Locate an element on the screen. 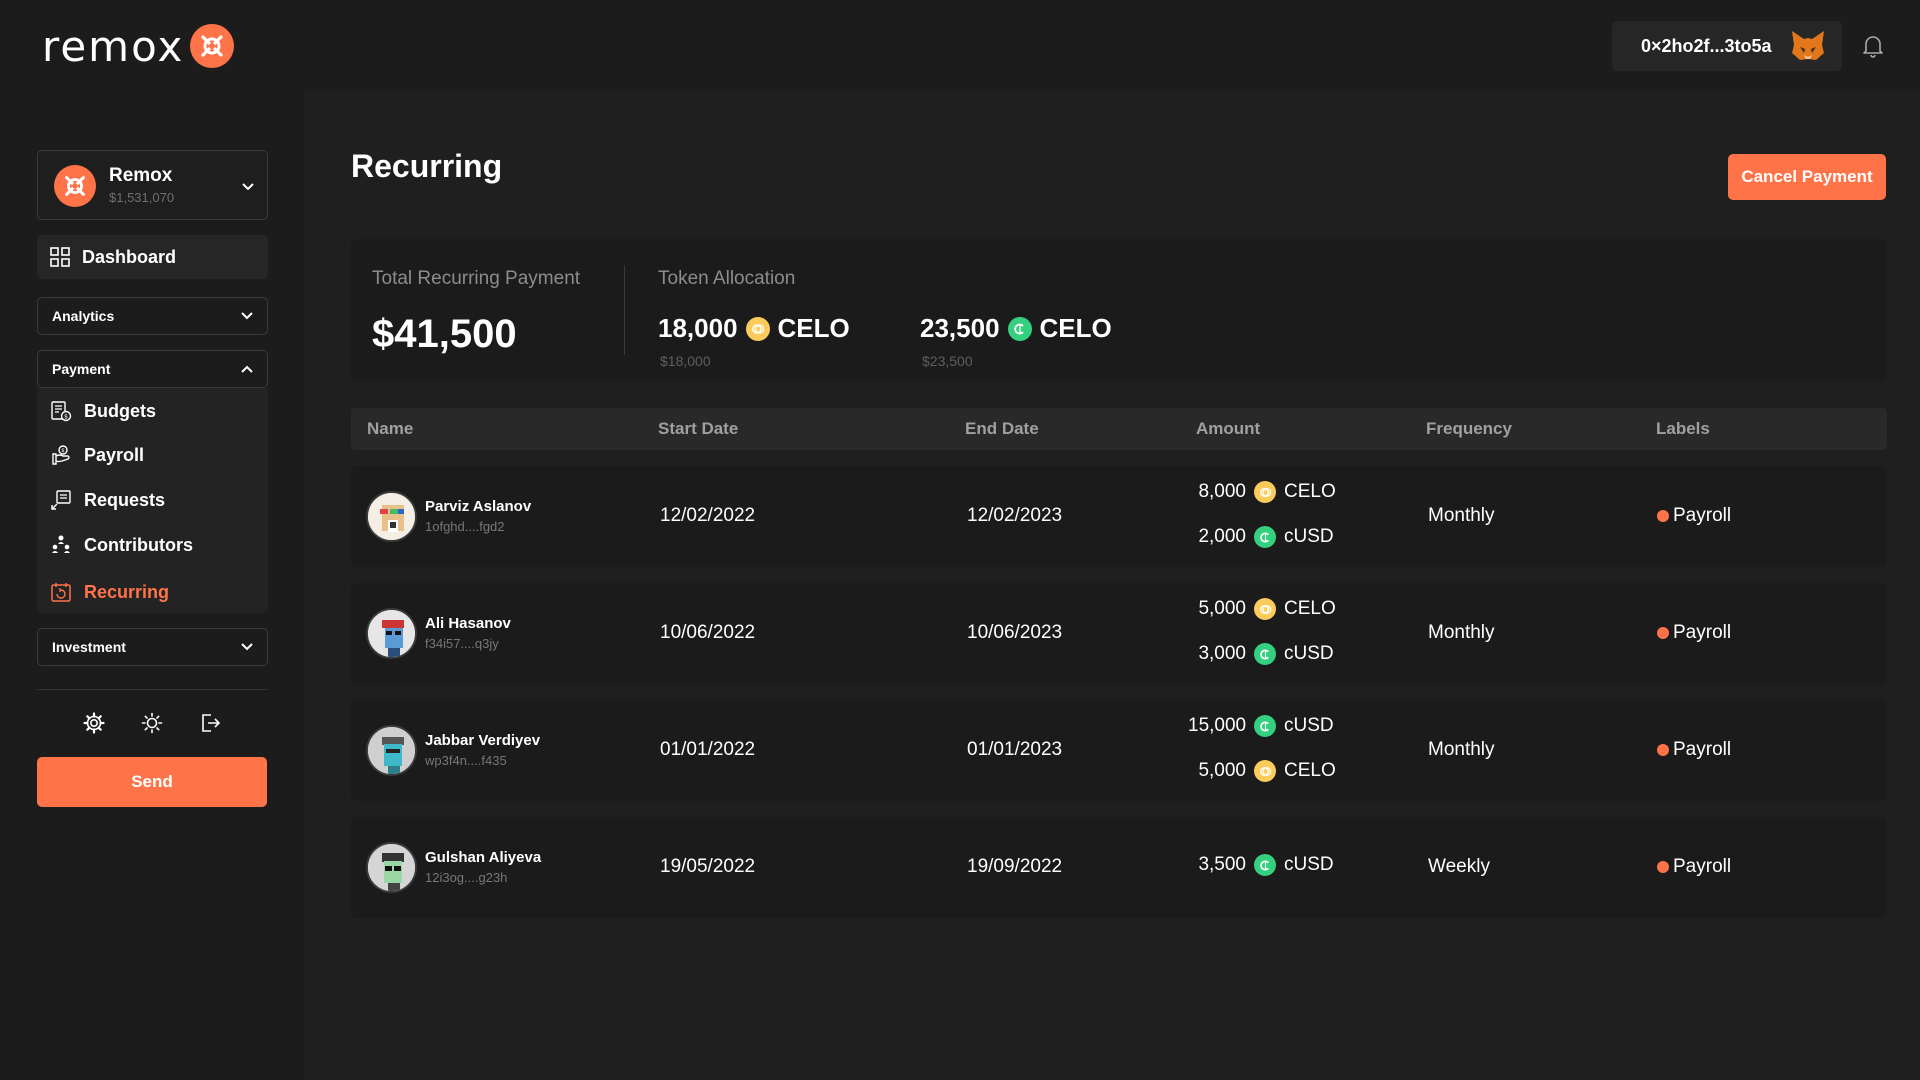 This screenshot has width=1920, height=1080. nav-payroll: $ Payroll is located at coordinates (97, 455).